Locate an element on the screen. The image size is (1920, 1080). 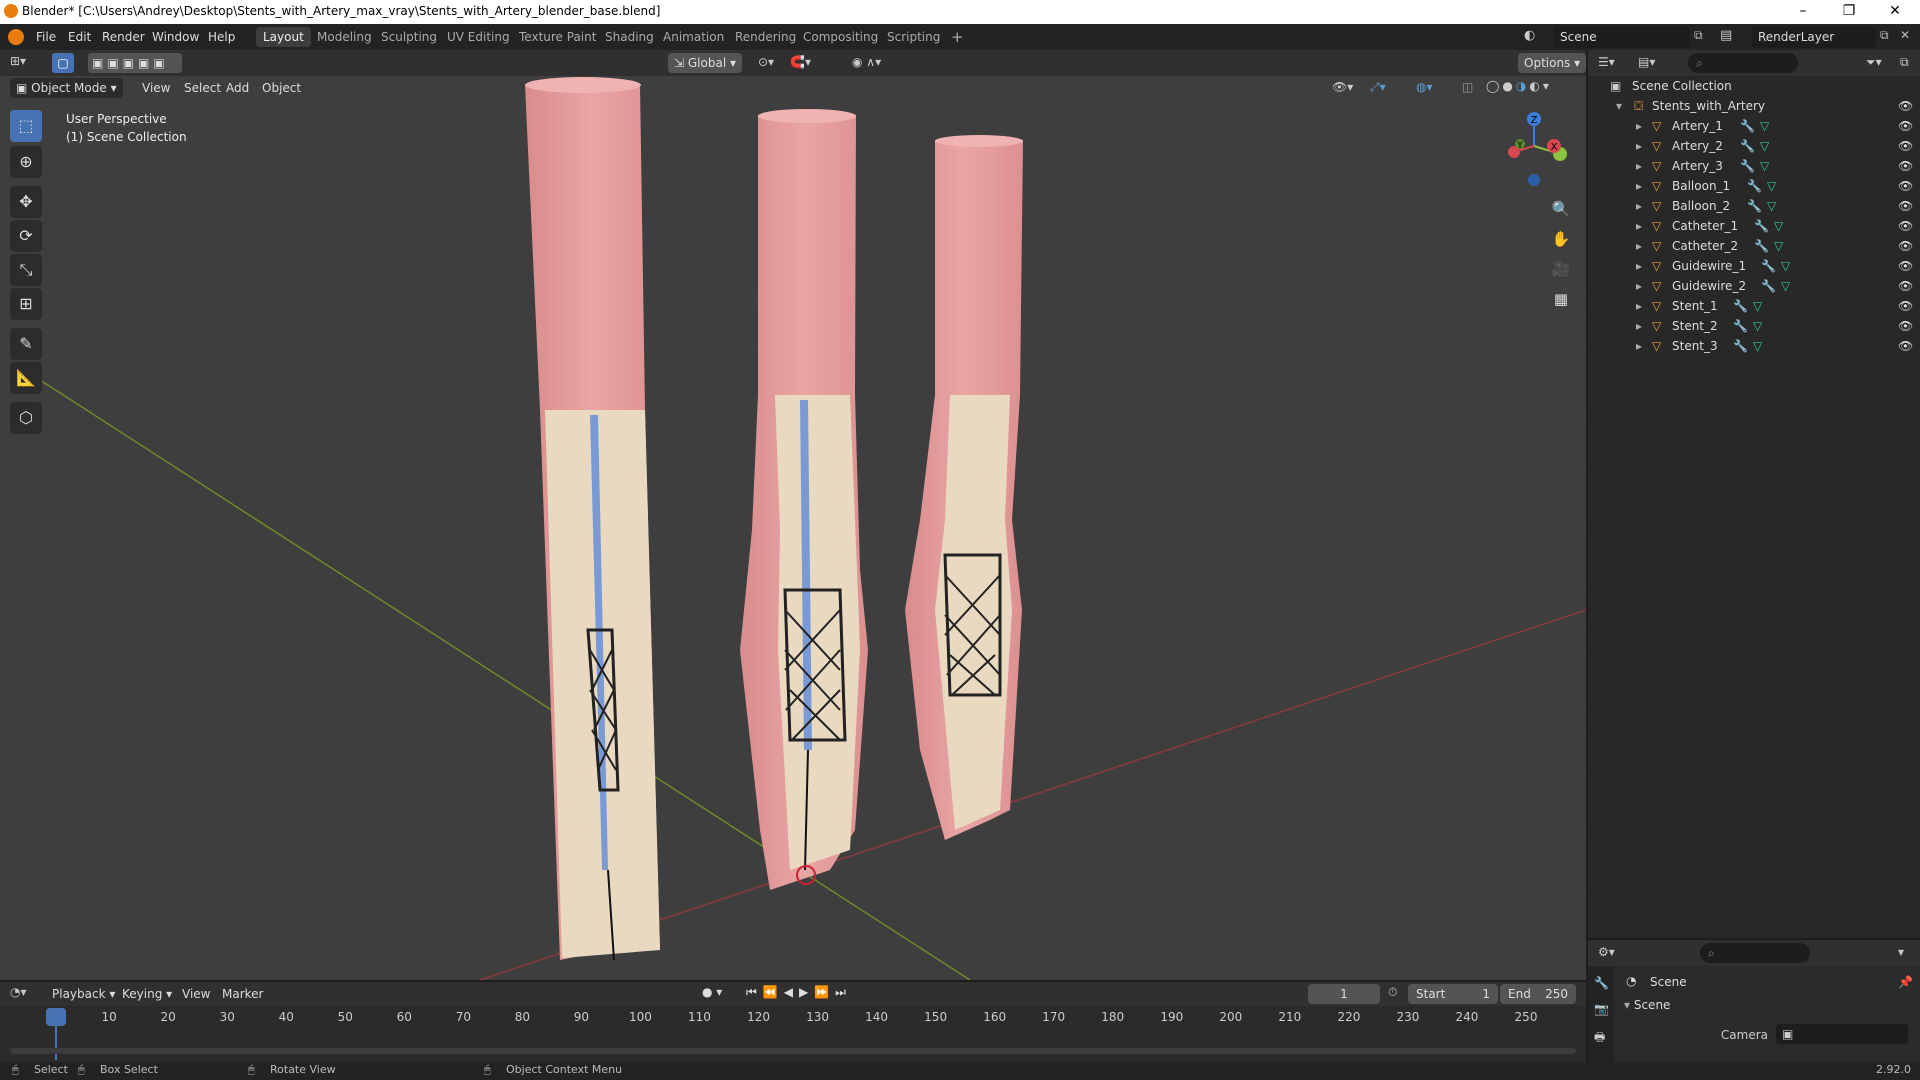
outliner-row-object: ▸ ▽ Stent_1 🔧 ▽ 👁 is located at coordinates (1754, 306).